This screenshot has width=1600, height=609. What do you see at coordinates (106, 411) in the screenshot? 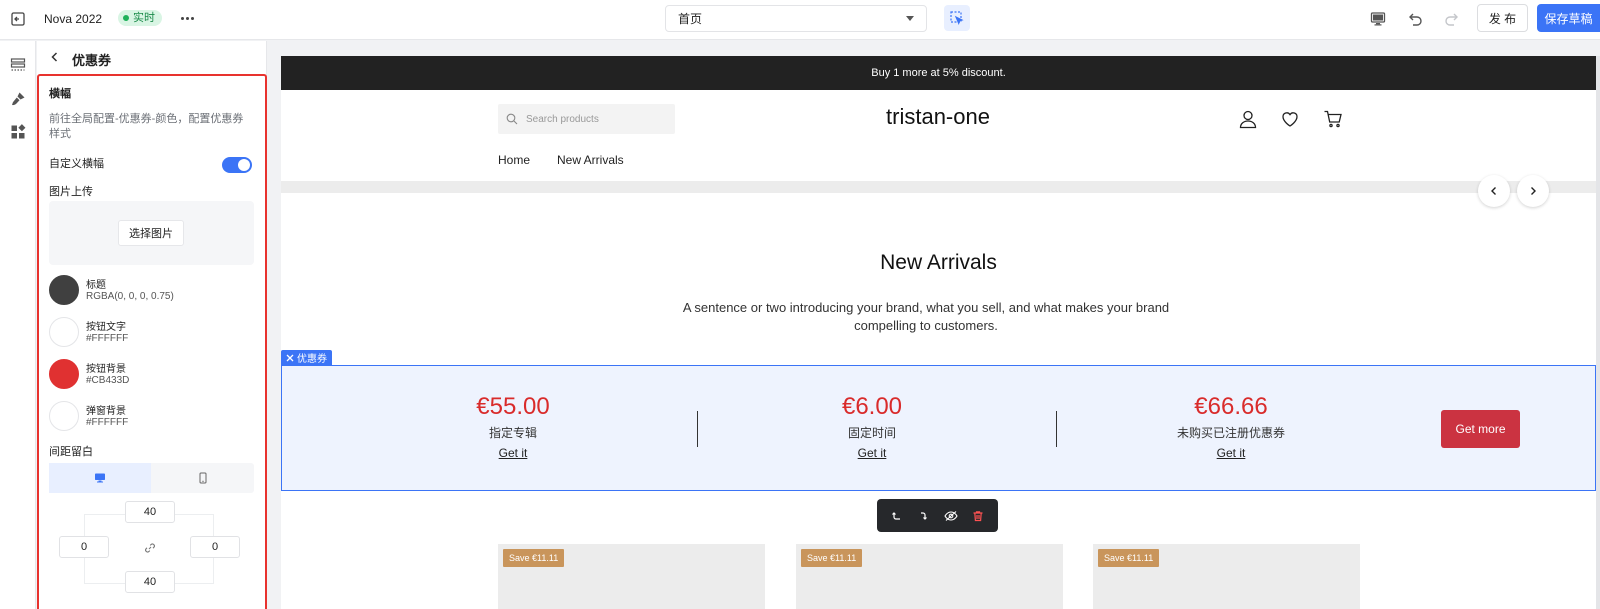
I see `color-name: 弹窗背景` at bounding box center [106, 411].